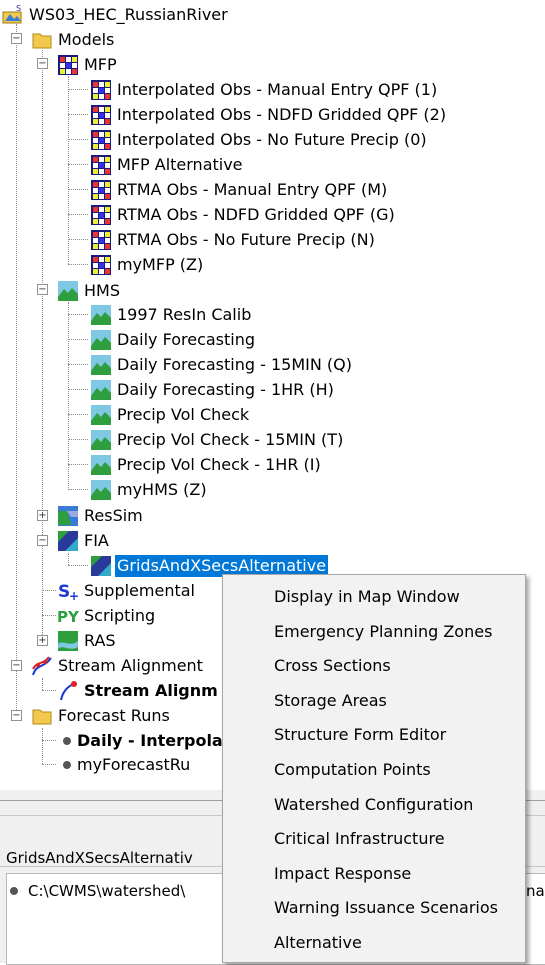 The image size is (545, 965). I want to click on tree-item-ras: RAS, so click(87, 640).